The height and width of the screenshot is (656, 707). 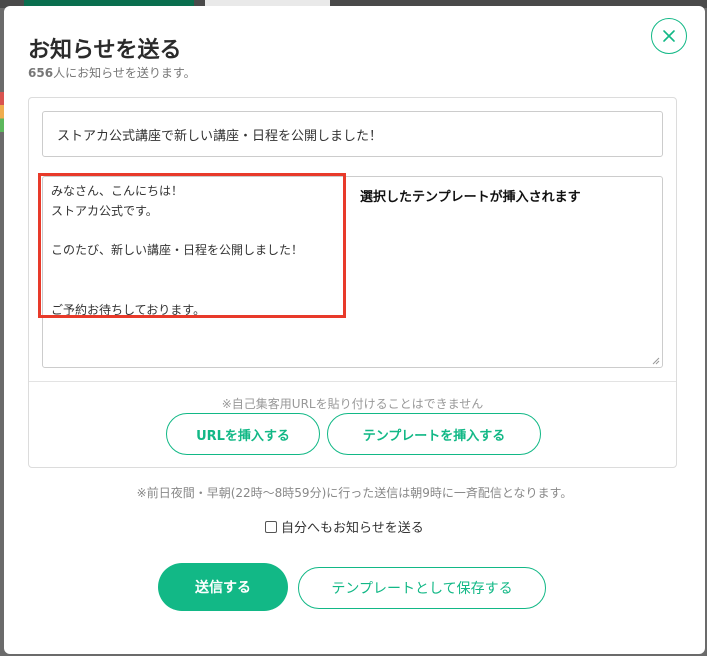 What do you see at coordinates (352, 134) in the screenshot?
I see `subject-input` at bounding box center [352, 134].